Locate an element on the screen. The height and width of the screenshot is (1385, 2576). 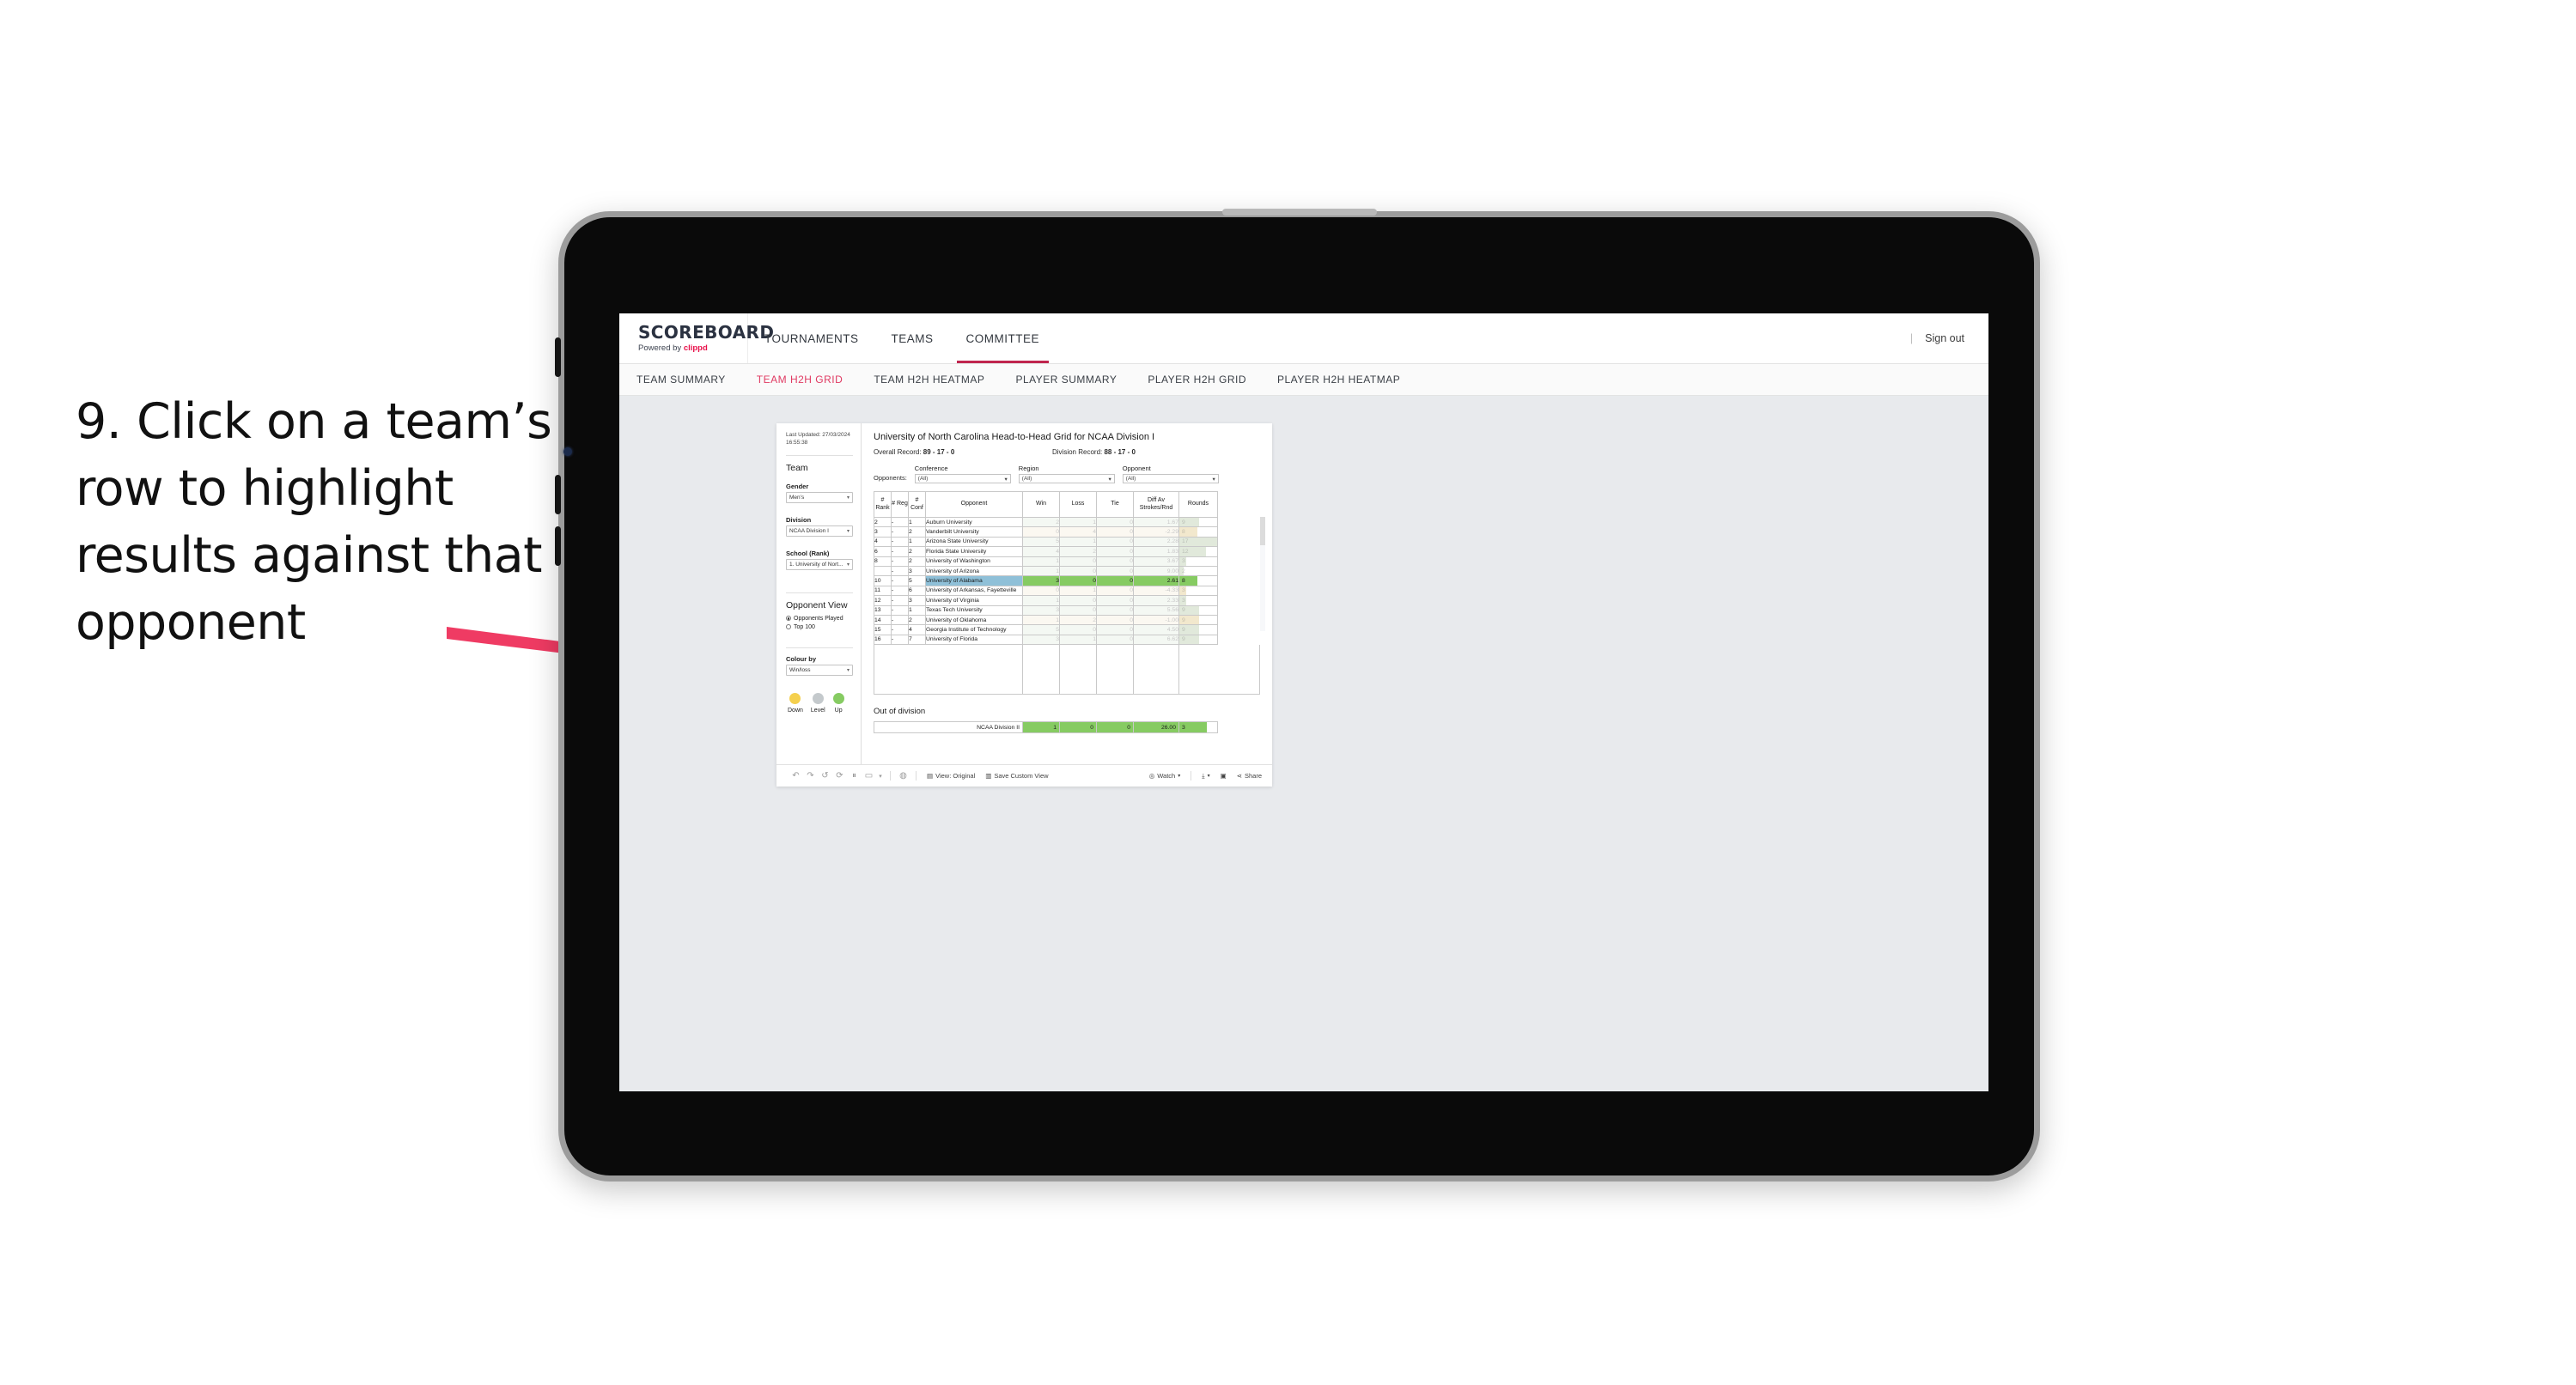
nav-item-tournaments: TOURNAMENTS is located at coordinates (811, 338).